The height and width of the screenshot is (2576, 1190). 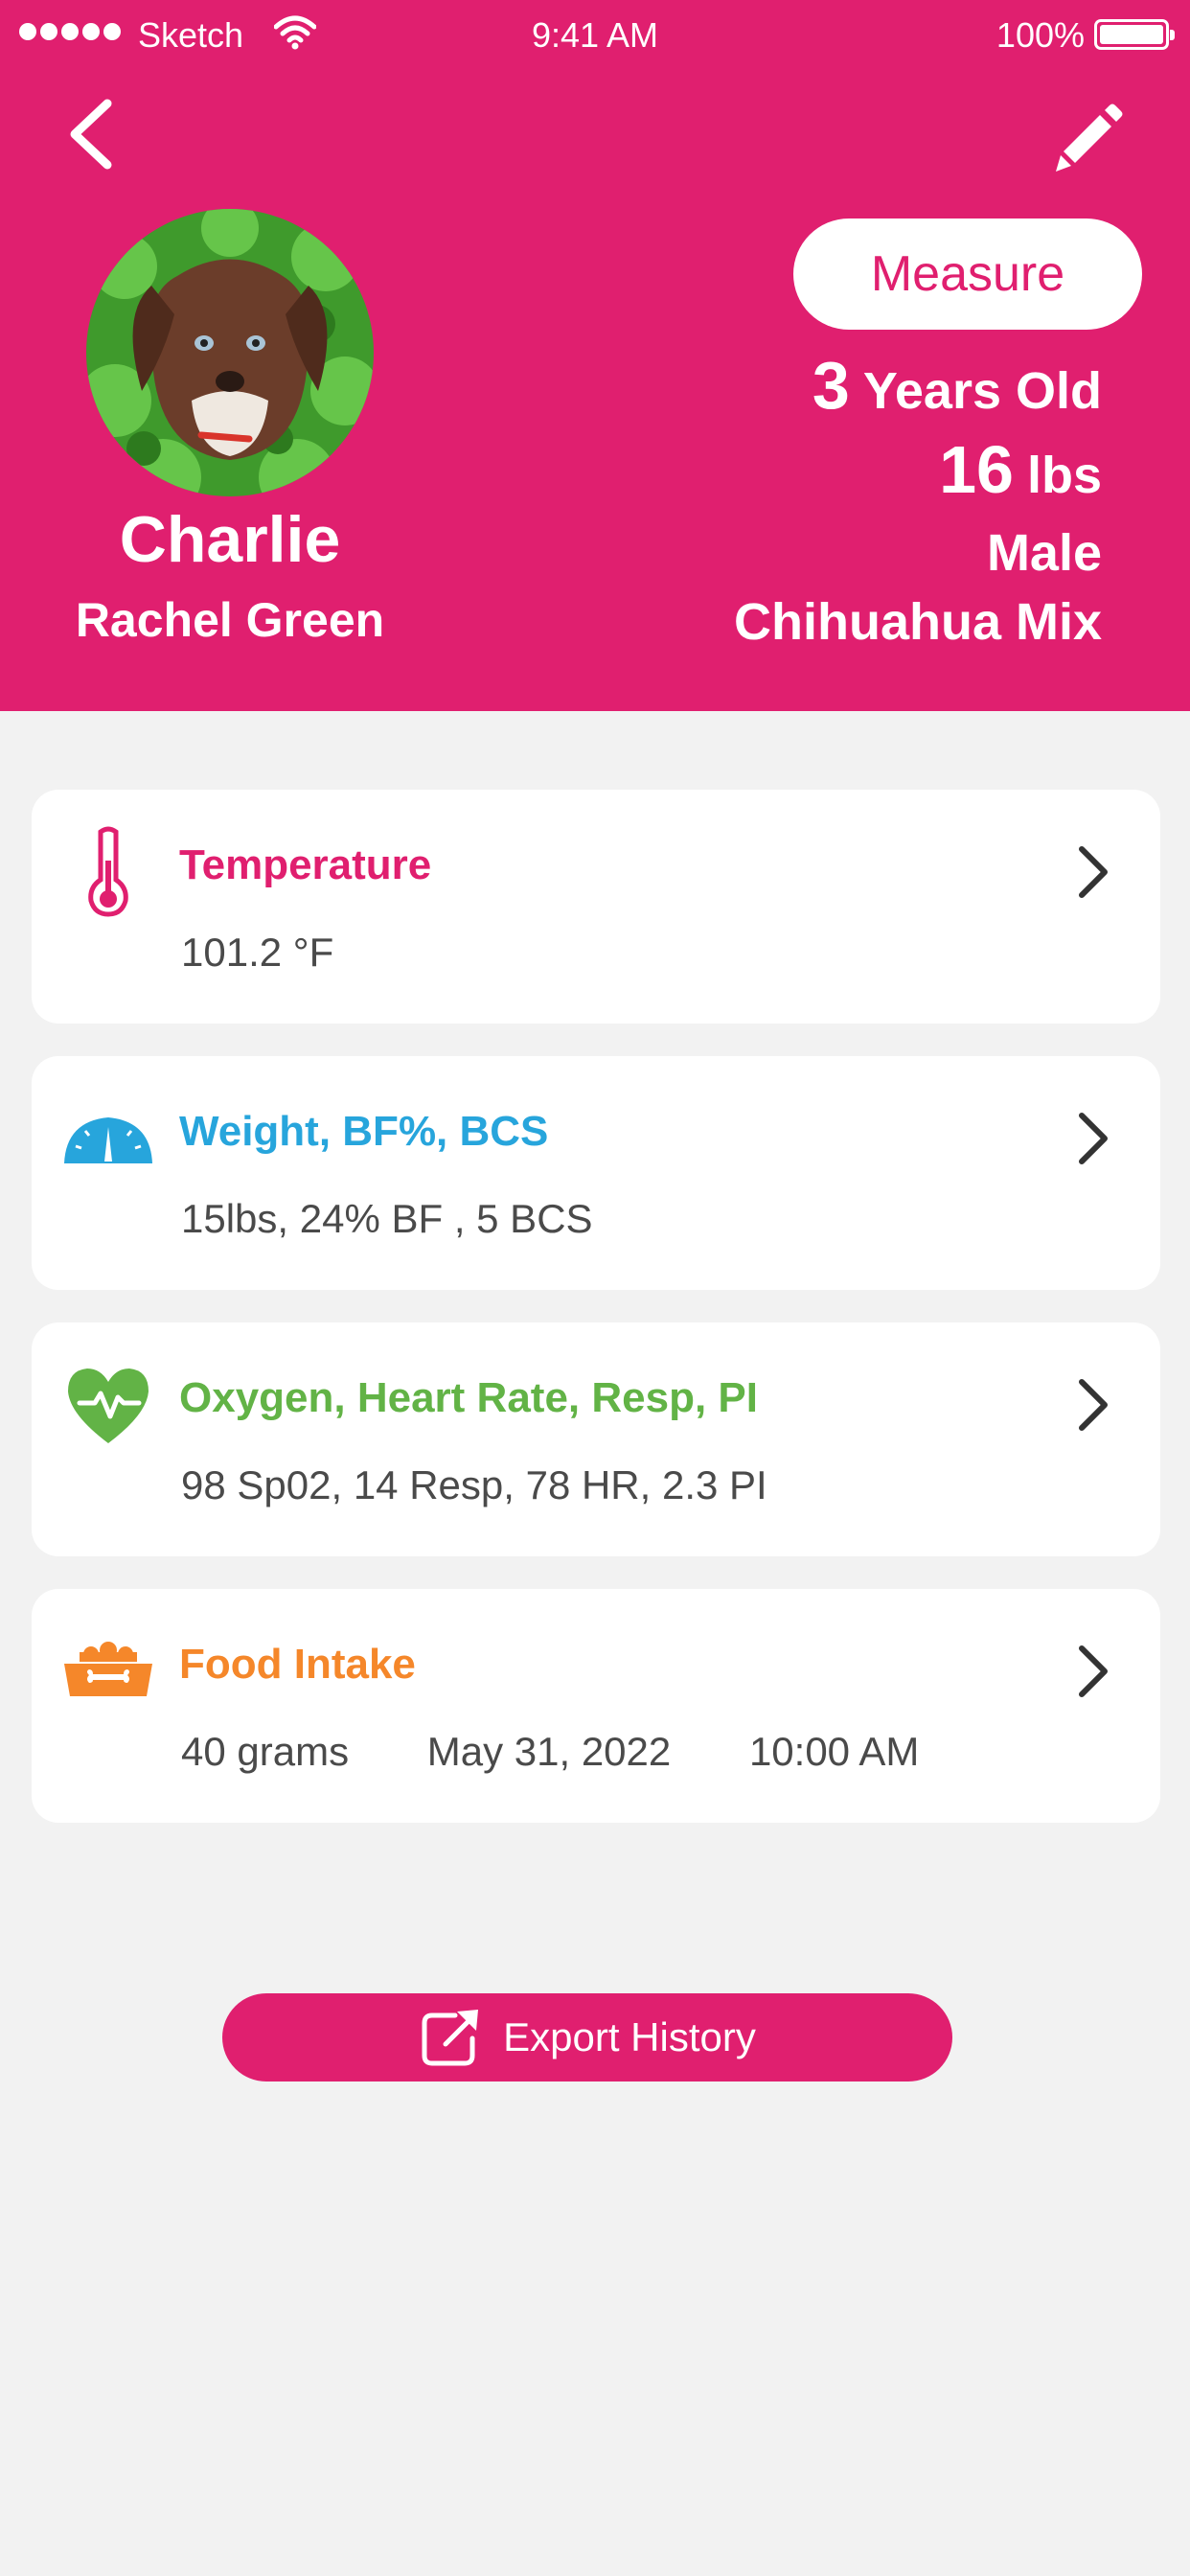 What do you see at coordinates (387, 1218) in the screenshot?
I see `card-detail: 15lbs, 24% BF , 5 BCS` at bounding box center [387, 1218].